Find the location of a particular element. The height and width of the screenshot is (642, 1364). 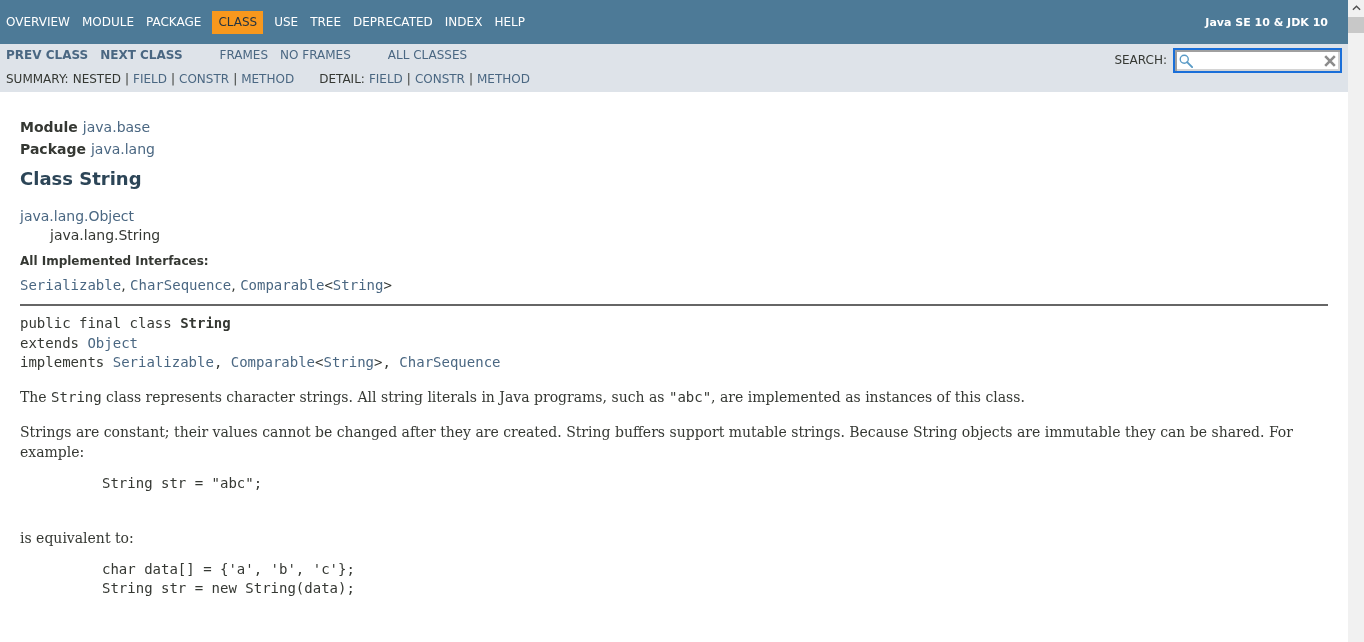

section-item: NESTED is located at coordinates (96, 79).